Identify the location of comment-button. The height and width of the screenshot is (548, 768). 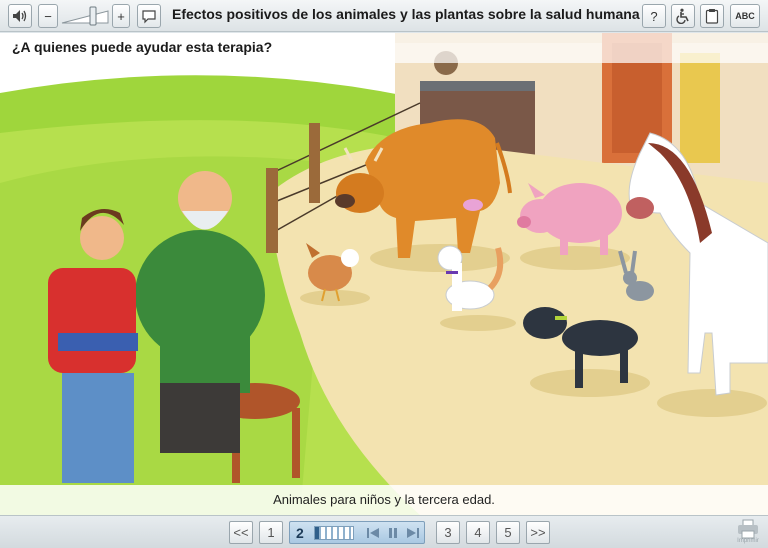
(149, 16).